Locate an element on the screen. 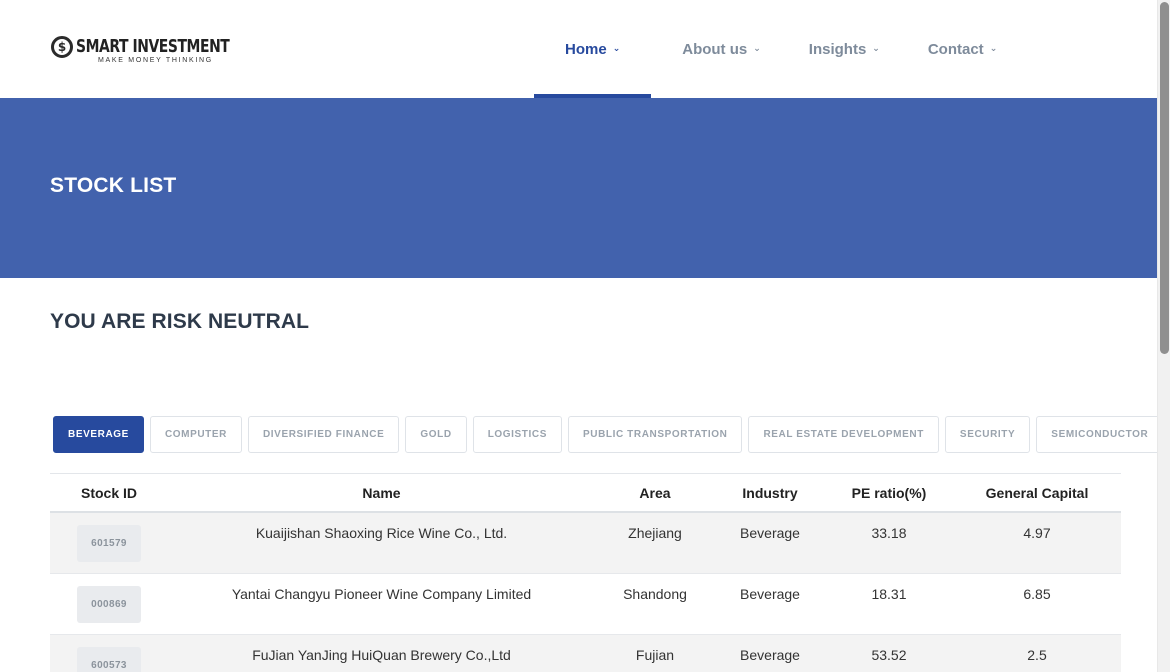  nav-item-about: About us ⌄ is located at coordinates (718, 49).